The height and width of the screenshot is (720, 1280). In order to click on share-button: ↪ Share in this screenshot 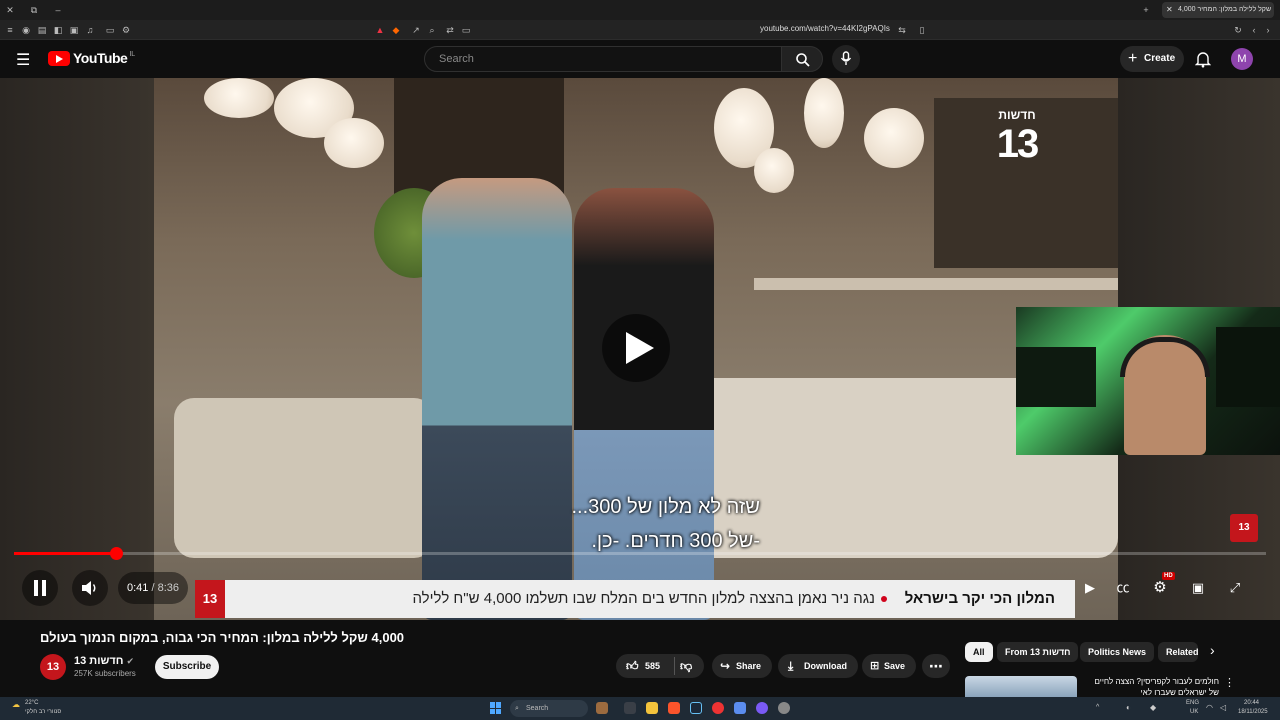, I will do `click(742, 666)`.